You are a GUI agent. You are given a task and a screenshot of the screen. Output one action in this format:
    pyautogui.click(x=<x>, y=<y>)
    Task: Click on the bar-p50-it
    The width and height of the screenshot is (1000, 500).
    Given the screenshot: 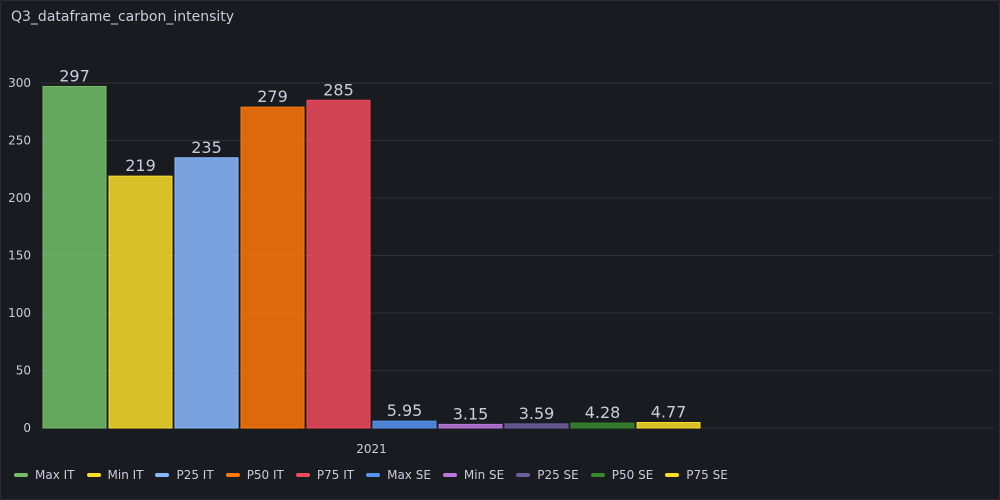 What is the action you would take?
    pyautogui.click(x=272, y=267)
    